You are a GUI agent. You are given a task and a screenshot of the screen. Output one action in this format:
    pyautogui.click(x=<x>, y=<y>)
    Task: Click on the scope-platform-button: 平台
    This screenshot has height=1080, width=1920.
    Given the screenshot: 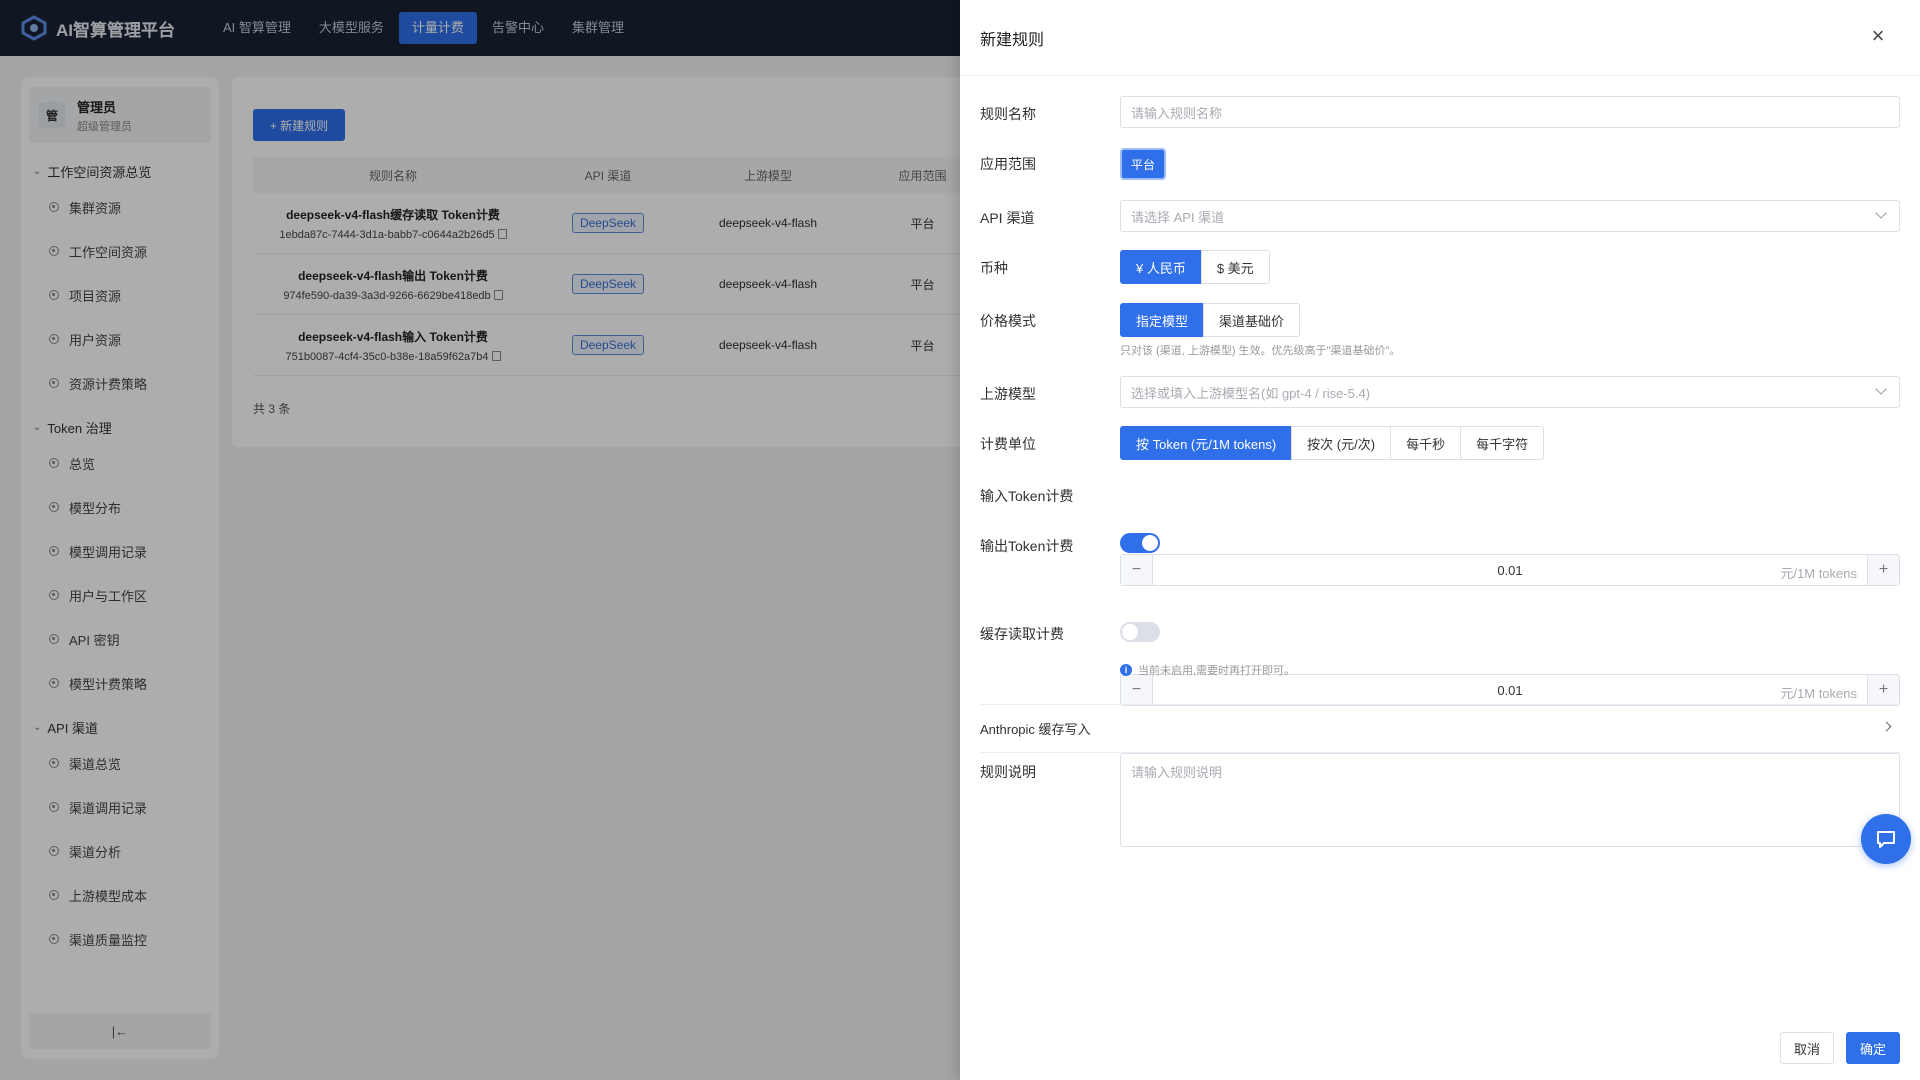 What is the action you would take?
    pyautogui.click(x=1143, y=164)
    